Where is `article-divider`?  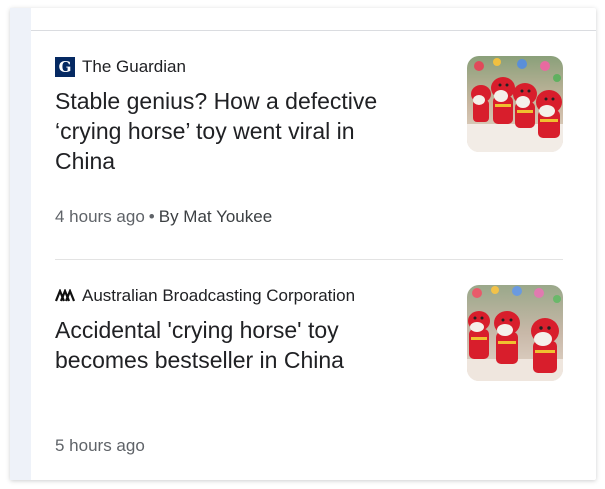
article-divider is located at coordinates (309, 259).